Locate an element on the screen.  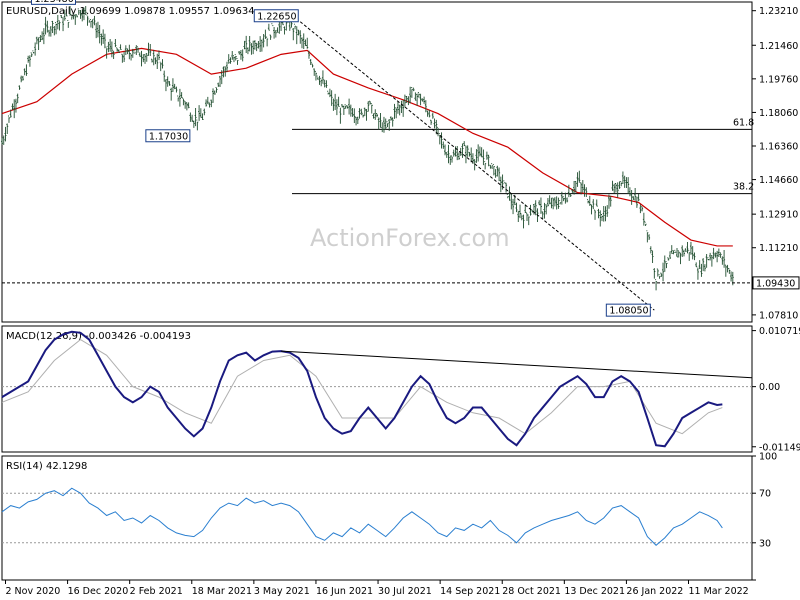
xtick-label: 28 Oct 2021 is located at coordinates (531, 591).